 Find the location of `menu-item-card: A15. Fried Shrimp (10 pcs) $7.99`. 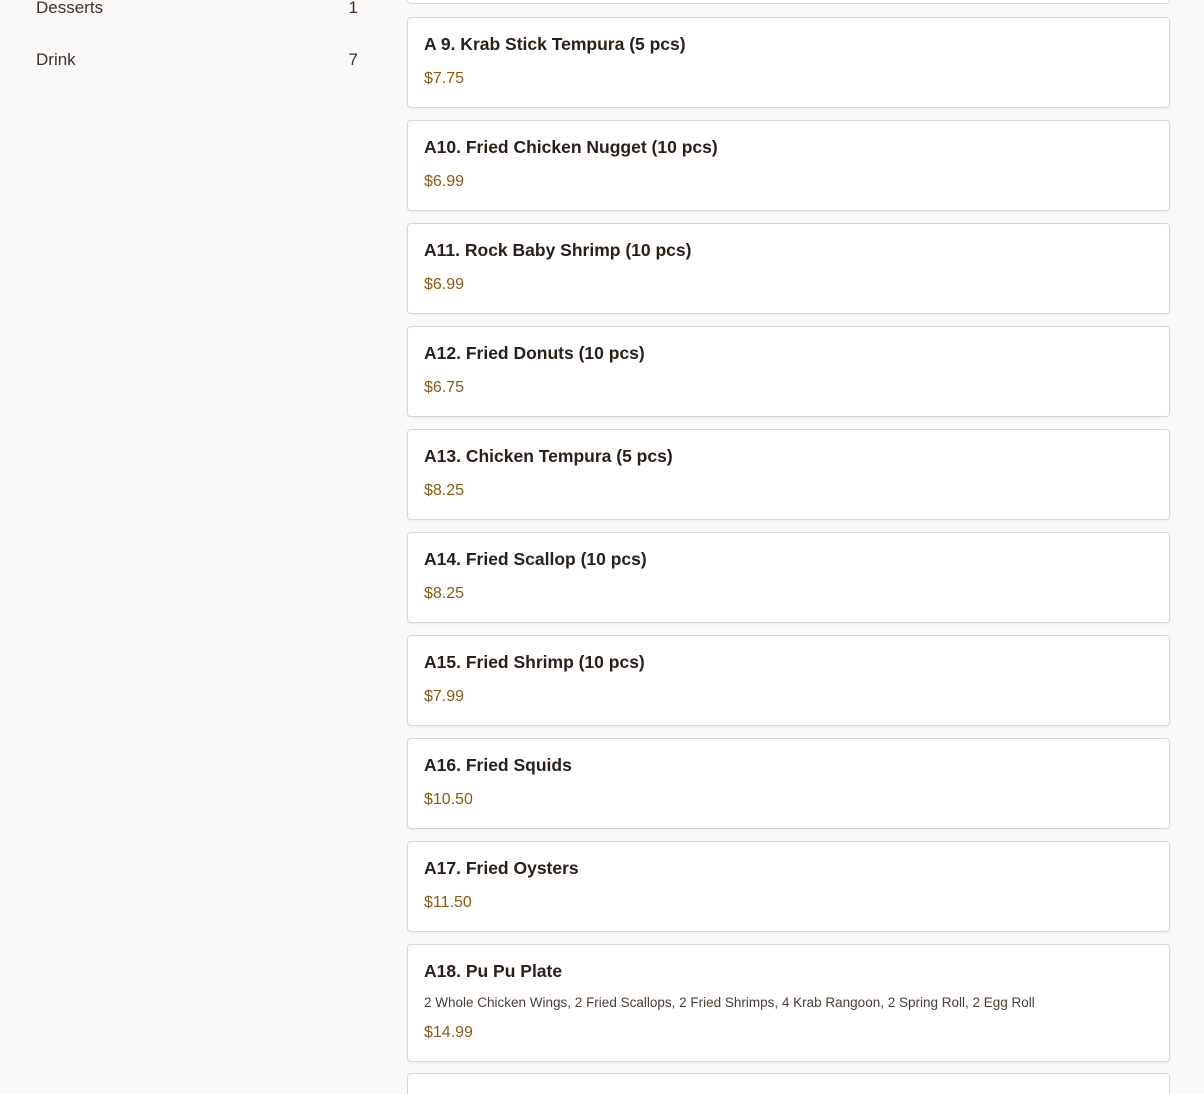

menu-item-card: A15. Fried Shrimp (10 pcs) $7.99 is located at coordinates (788, 680).